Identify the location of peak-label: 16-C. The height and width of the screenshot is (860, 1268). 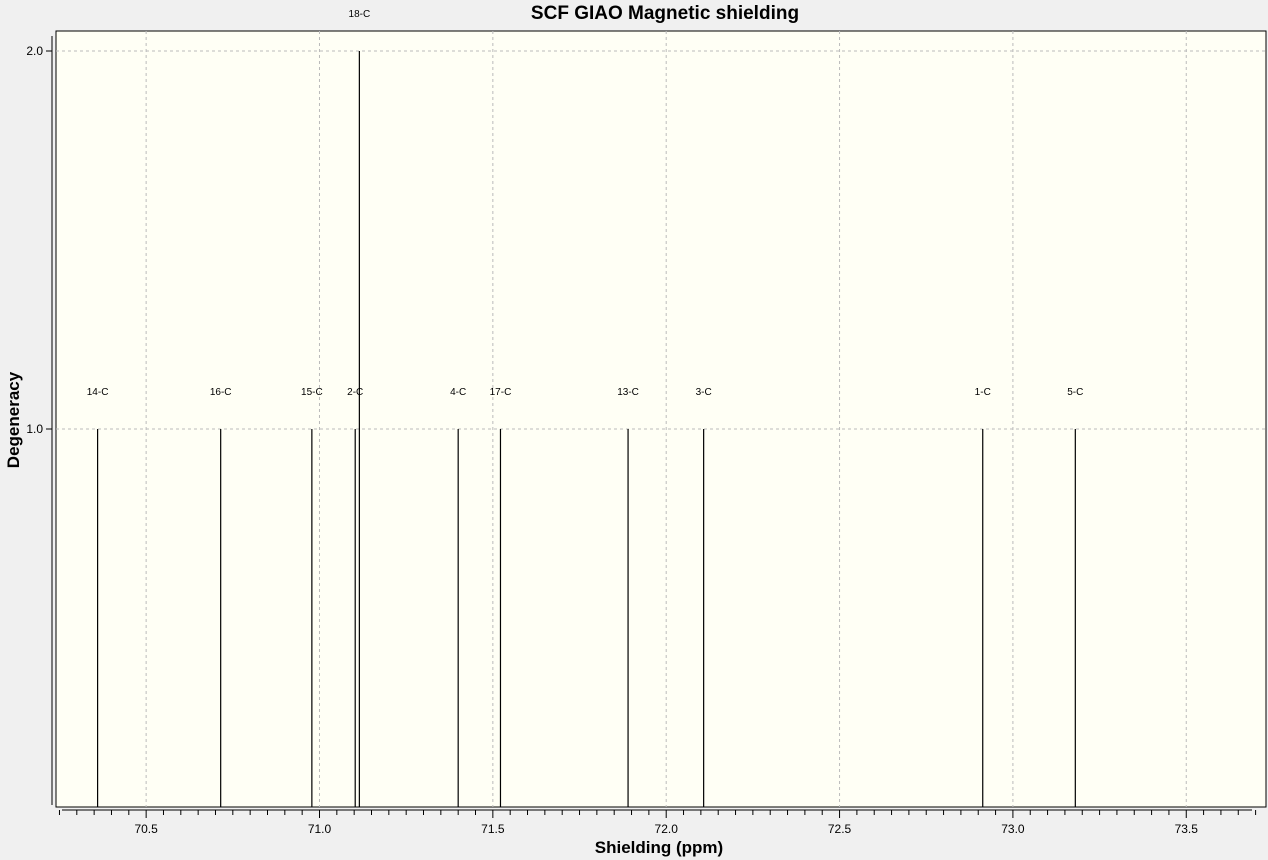
(221, 392).